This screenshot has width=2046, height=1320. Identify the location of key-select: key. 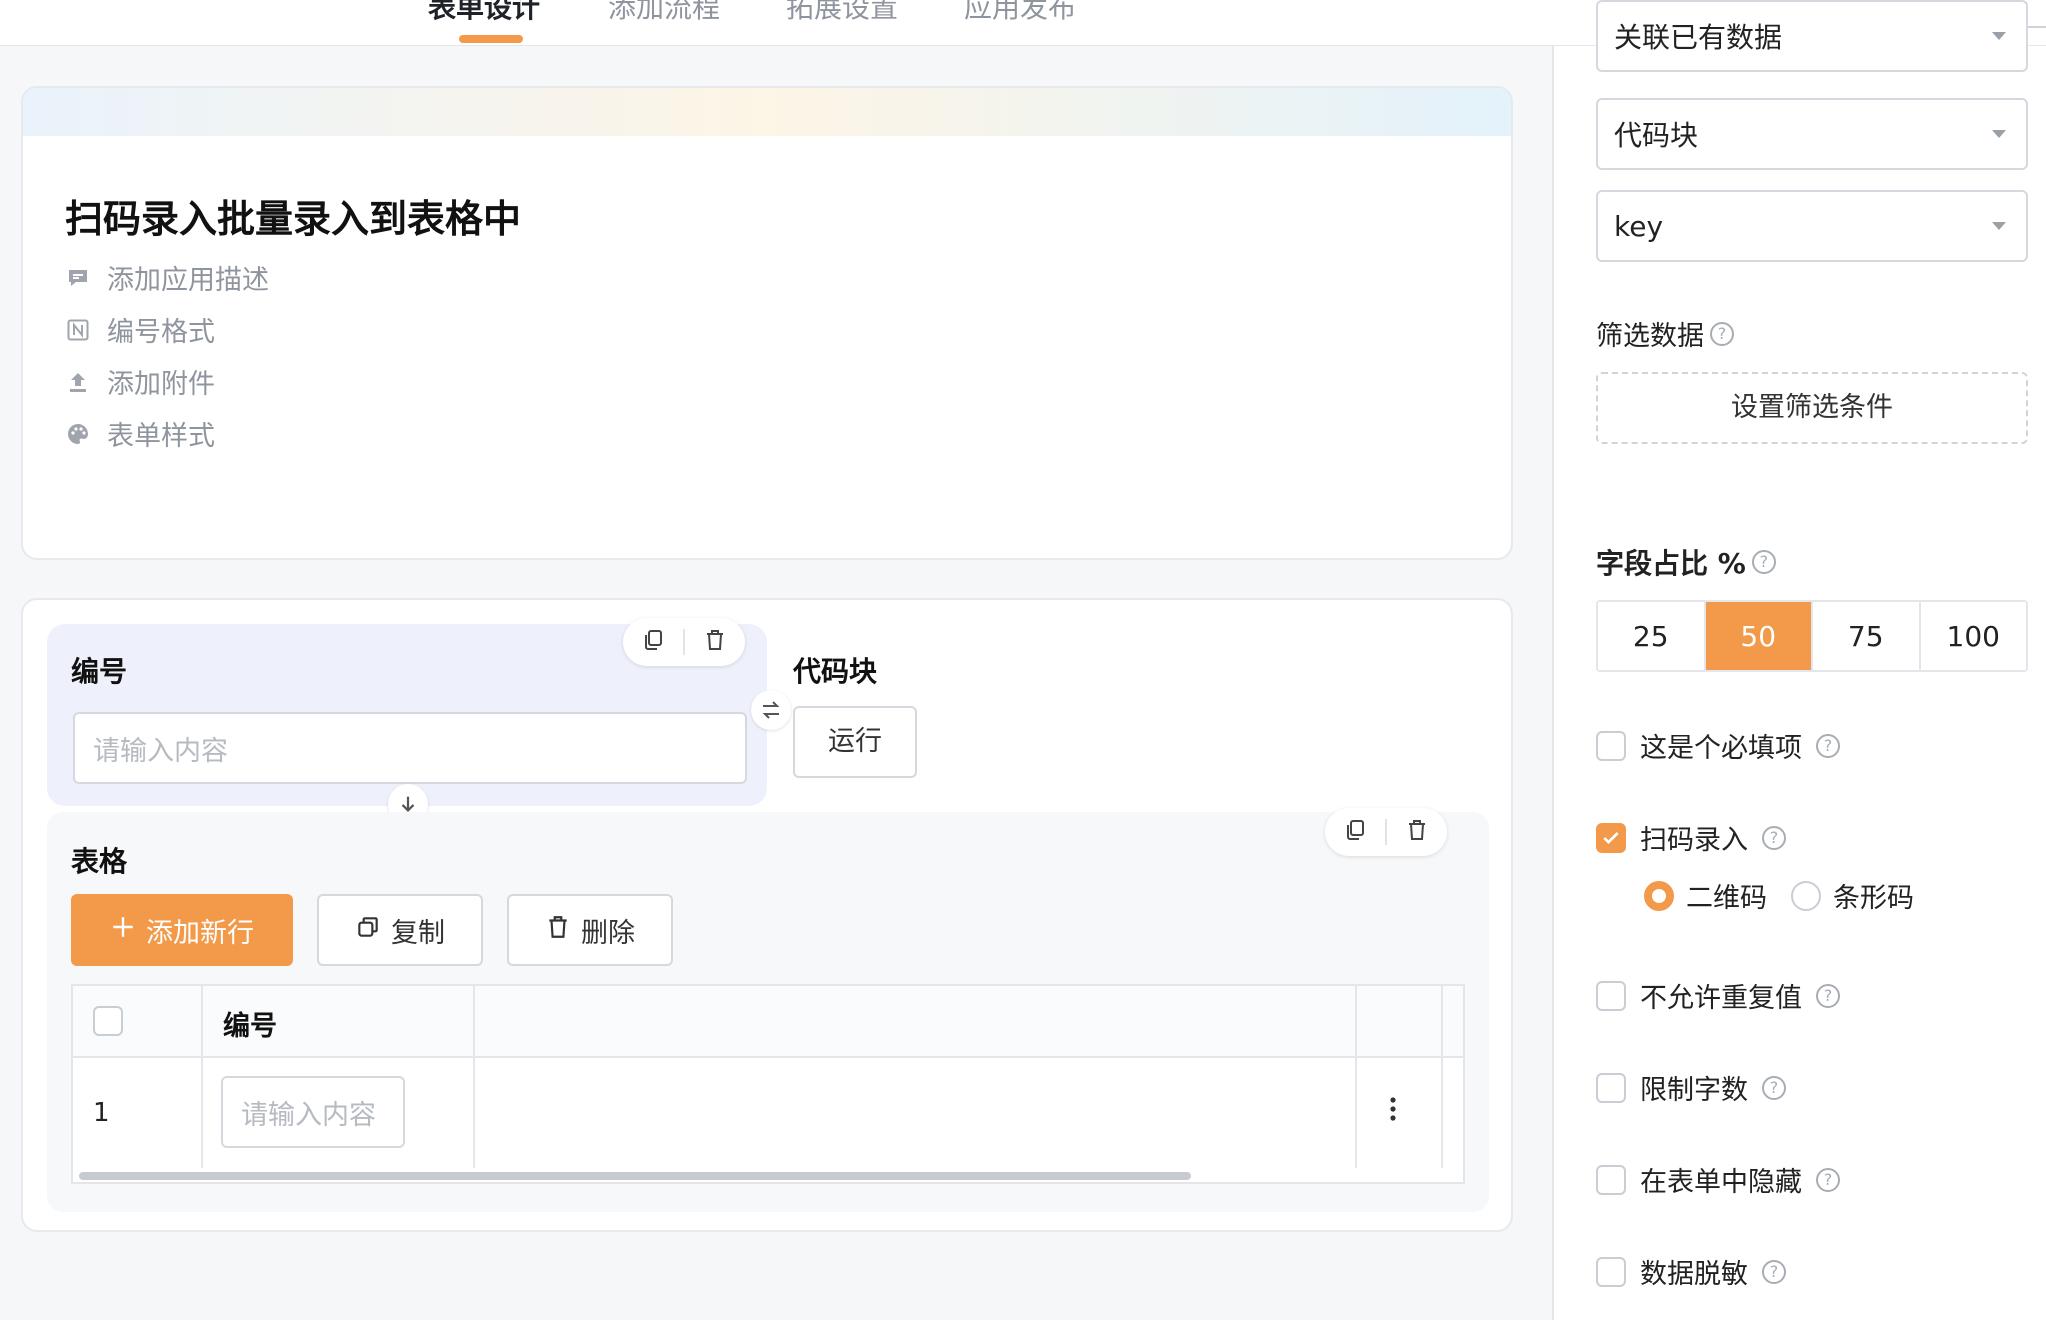
(1812, 226).